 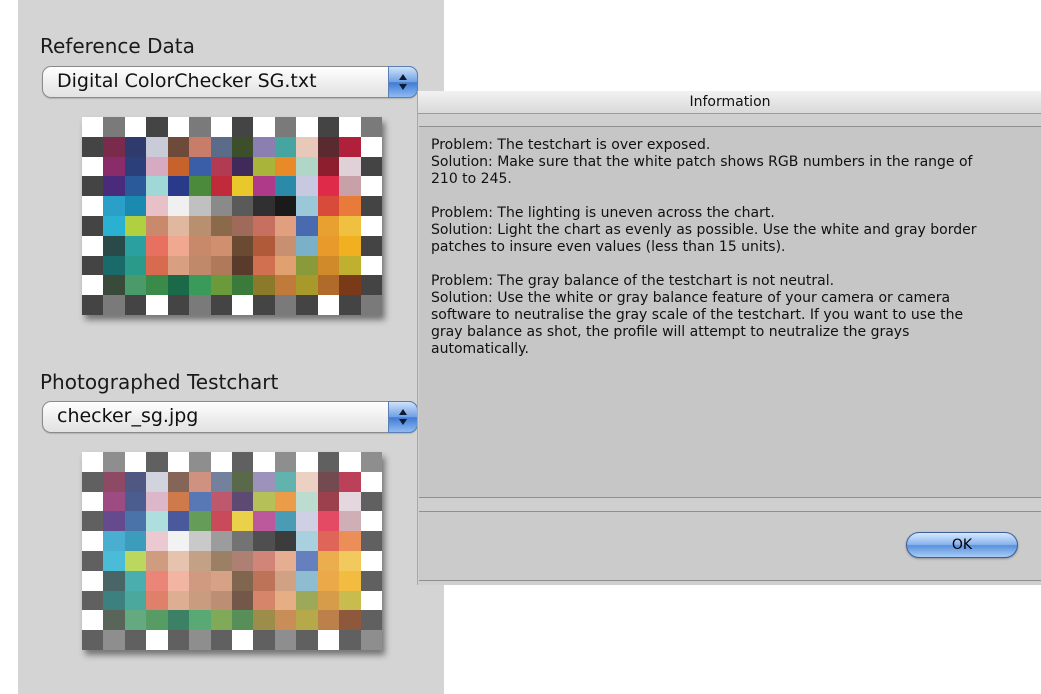 What do you see at coordinates (128, 416) in the screenshot?
I see `photographed-testchart-value: checker_sg.jpg` at bounding box center [128, 416].